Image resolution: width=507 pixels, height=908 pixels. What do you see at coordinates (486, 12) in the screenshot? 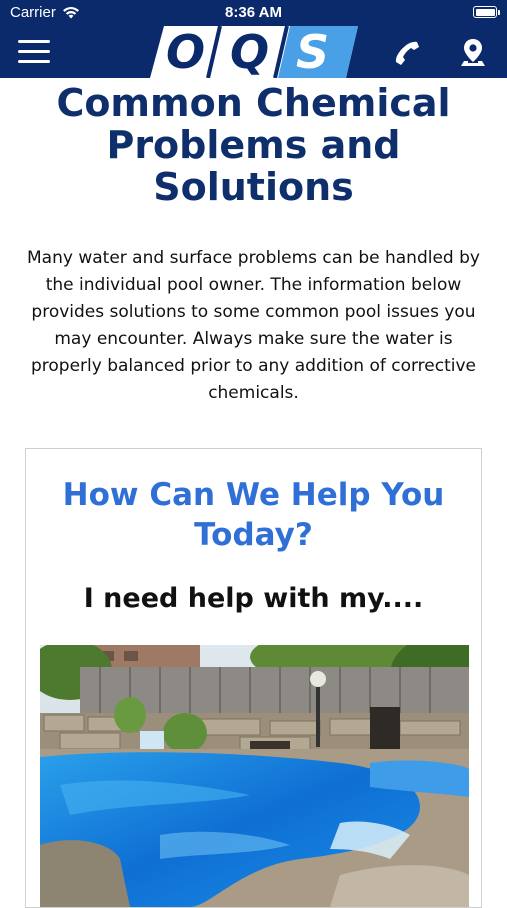
I see `battery-icon` at bounding box center [486, 12].